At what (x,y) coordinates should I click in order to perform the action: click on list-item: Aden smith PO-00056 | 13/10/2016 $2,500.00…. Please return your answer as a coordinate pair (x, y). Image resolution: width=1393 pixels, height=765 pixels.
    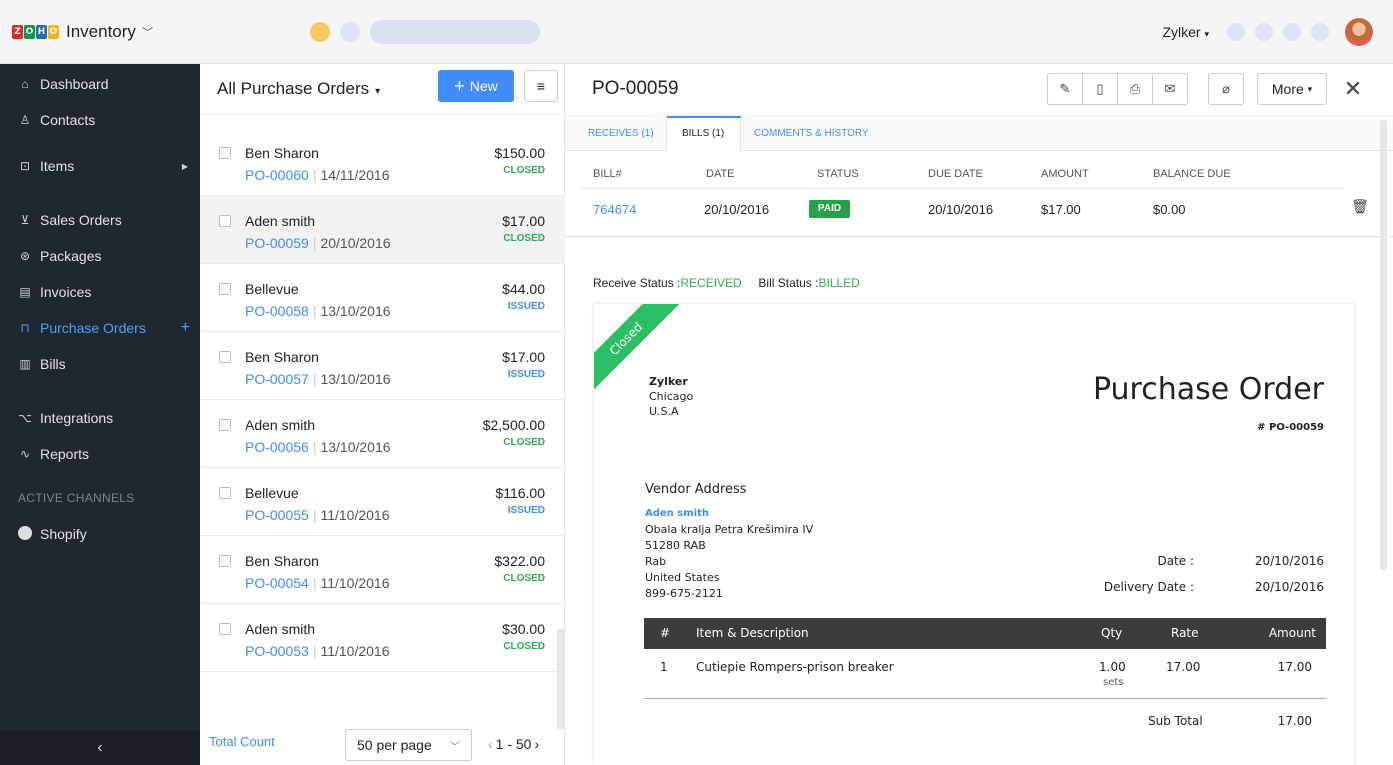
    Looking at the image, I should click on (382, 434).